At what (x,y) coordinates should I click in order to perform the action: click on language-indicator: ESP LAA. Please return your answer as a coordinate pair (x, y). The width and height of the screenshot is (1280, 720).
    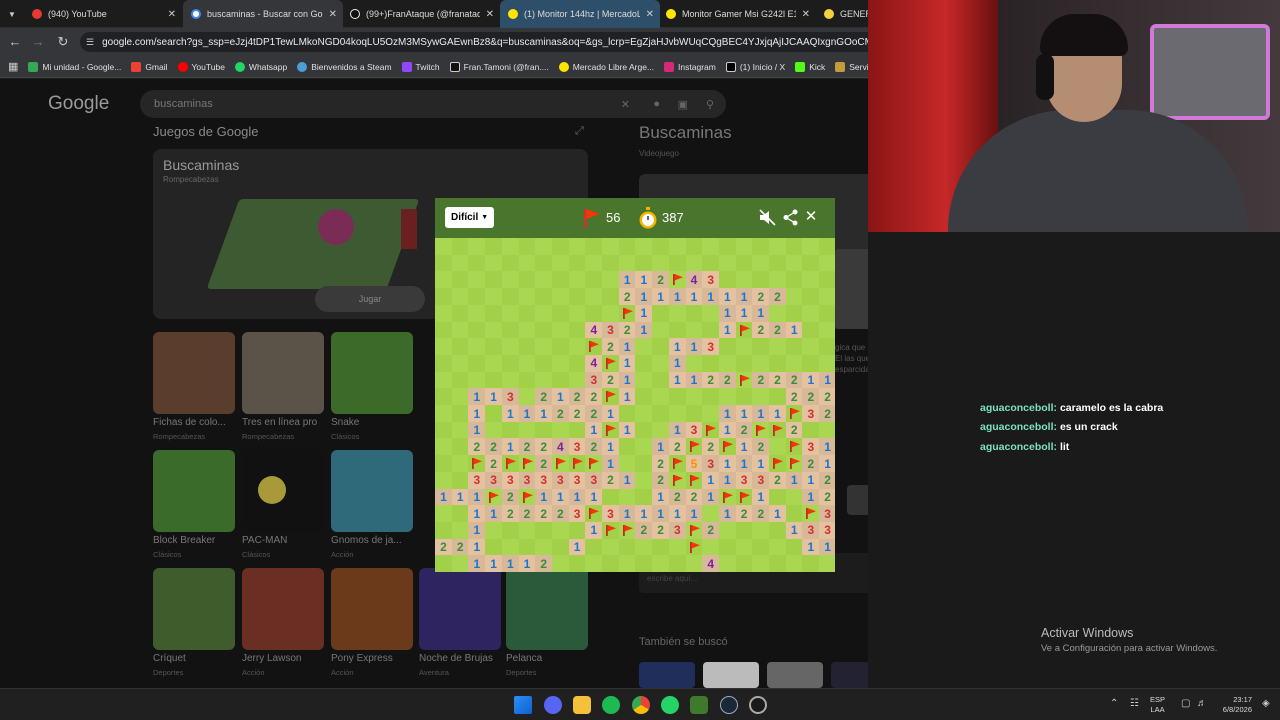
    Looking at the image, I should click on (1157, 705).